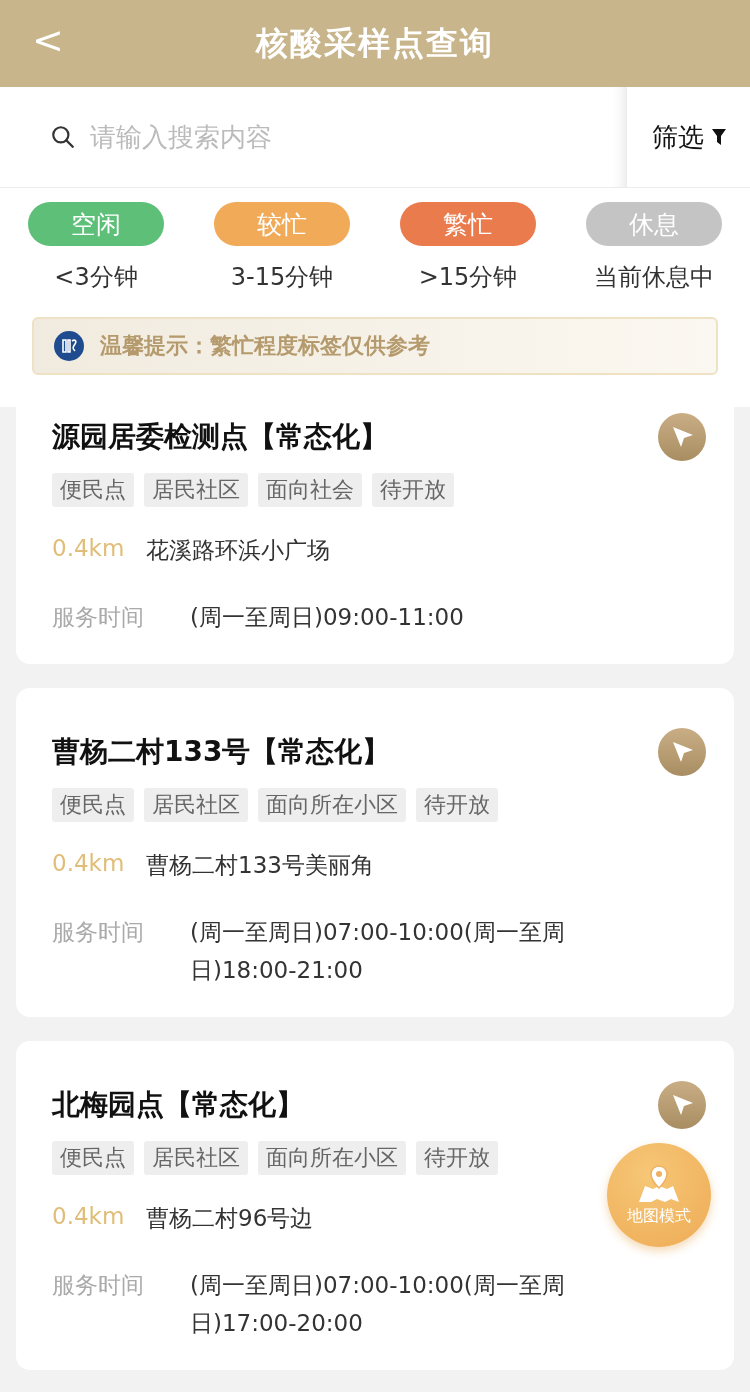  What do you see at coordinates (654, 224) in the screenshot?
I see `status-badge: 休息` at bounding box center [654, 224].